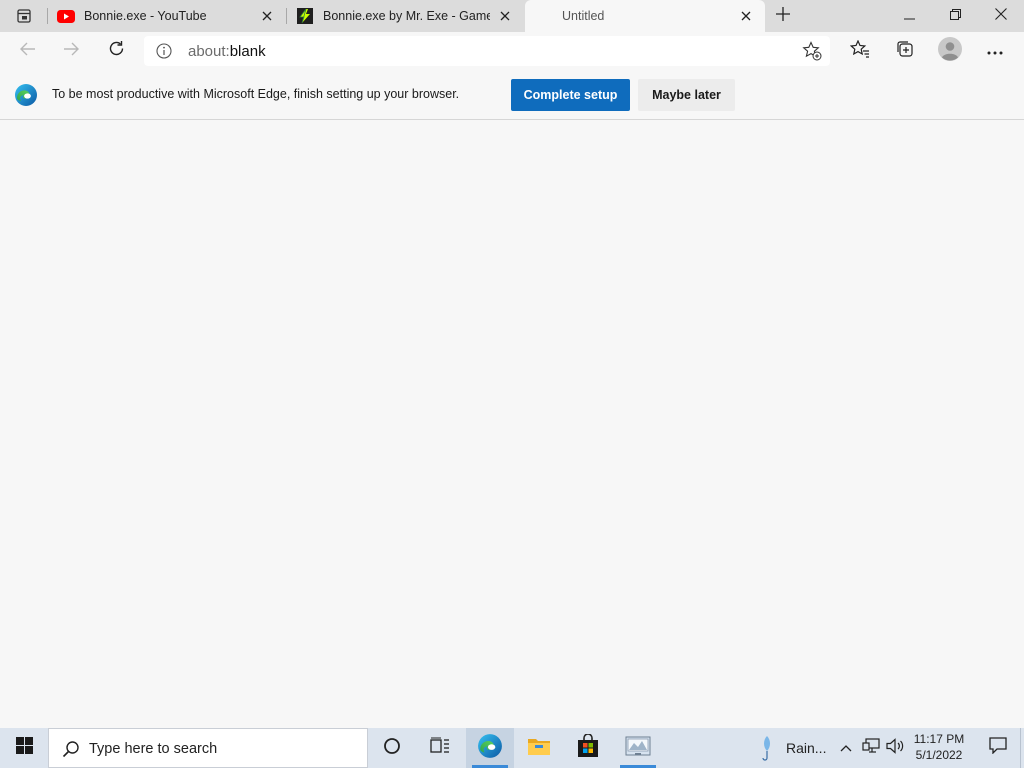 The width and height of the screenshot is (1024, 768). Describe the element at coordinates (939, 755) in the screenshot. I see `clock-date: 5/1/2022` at that location.